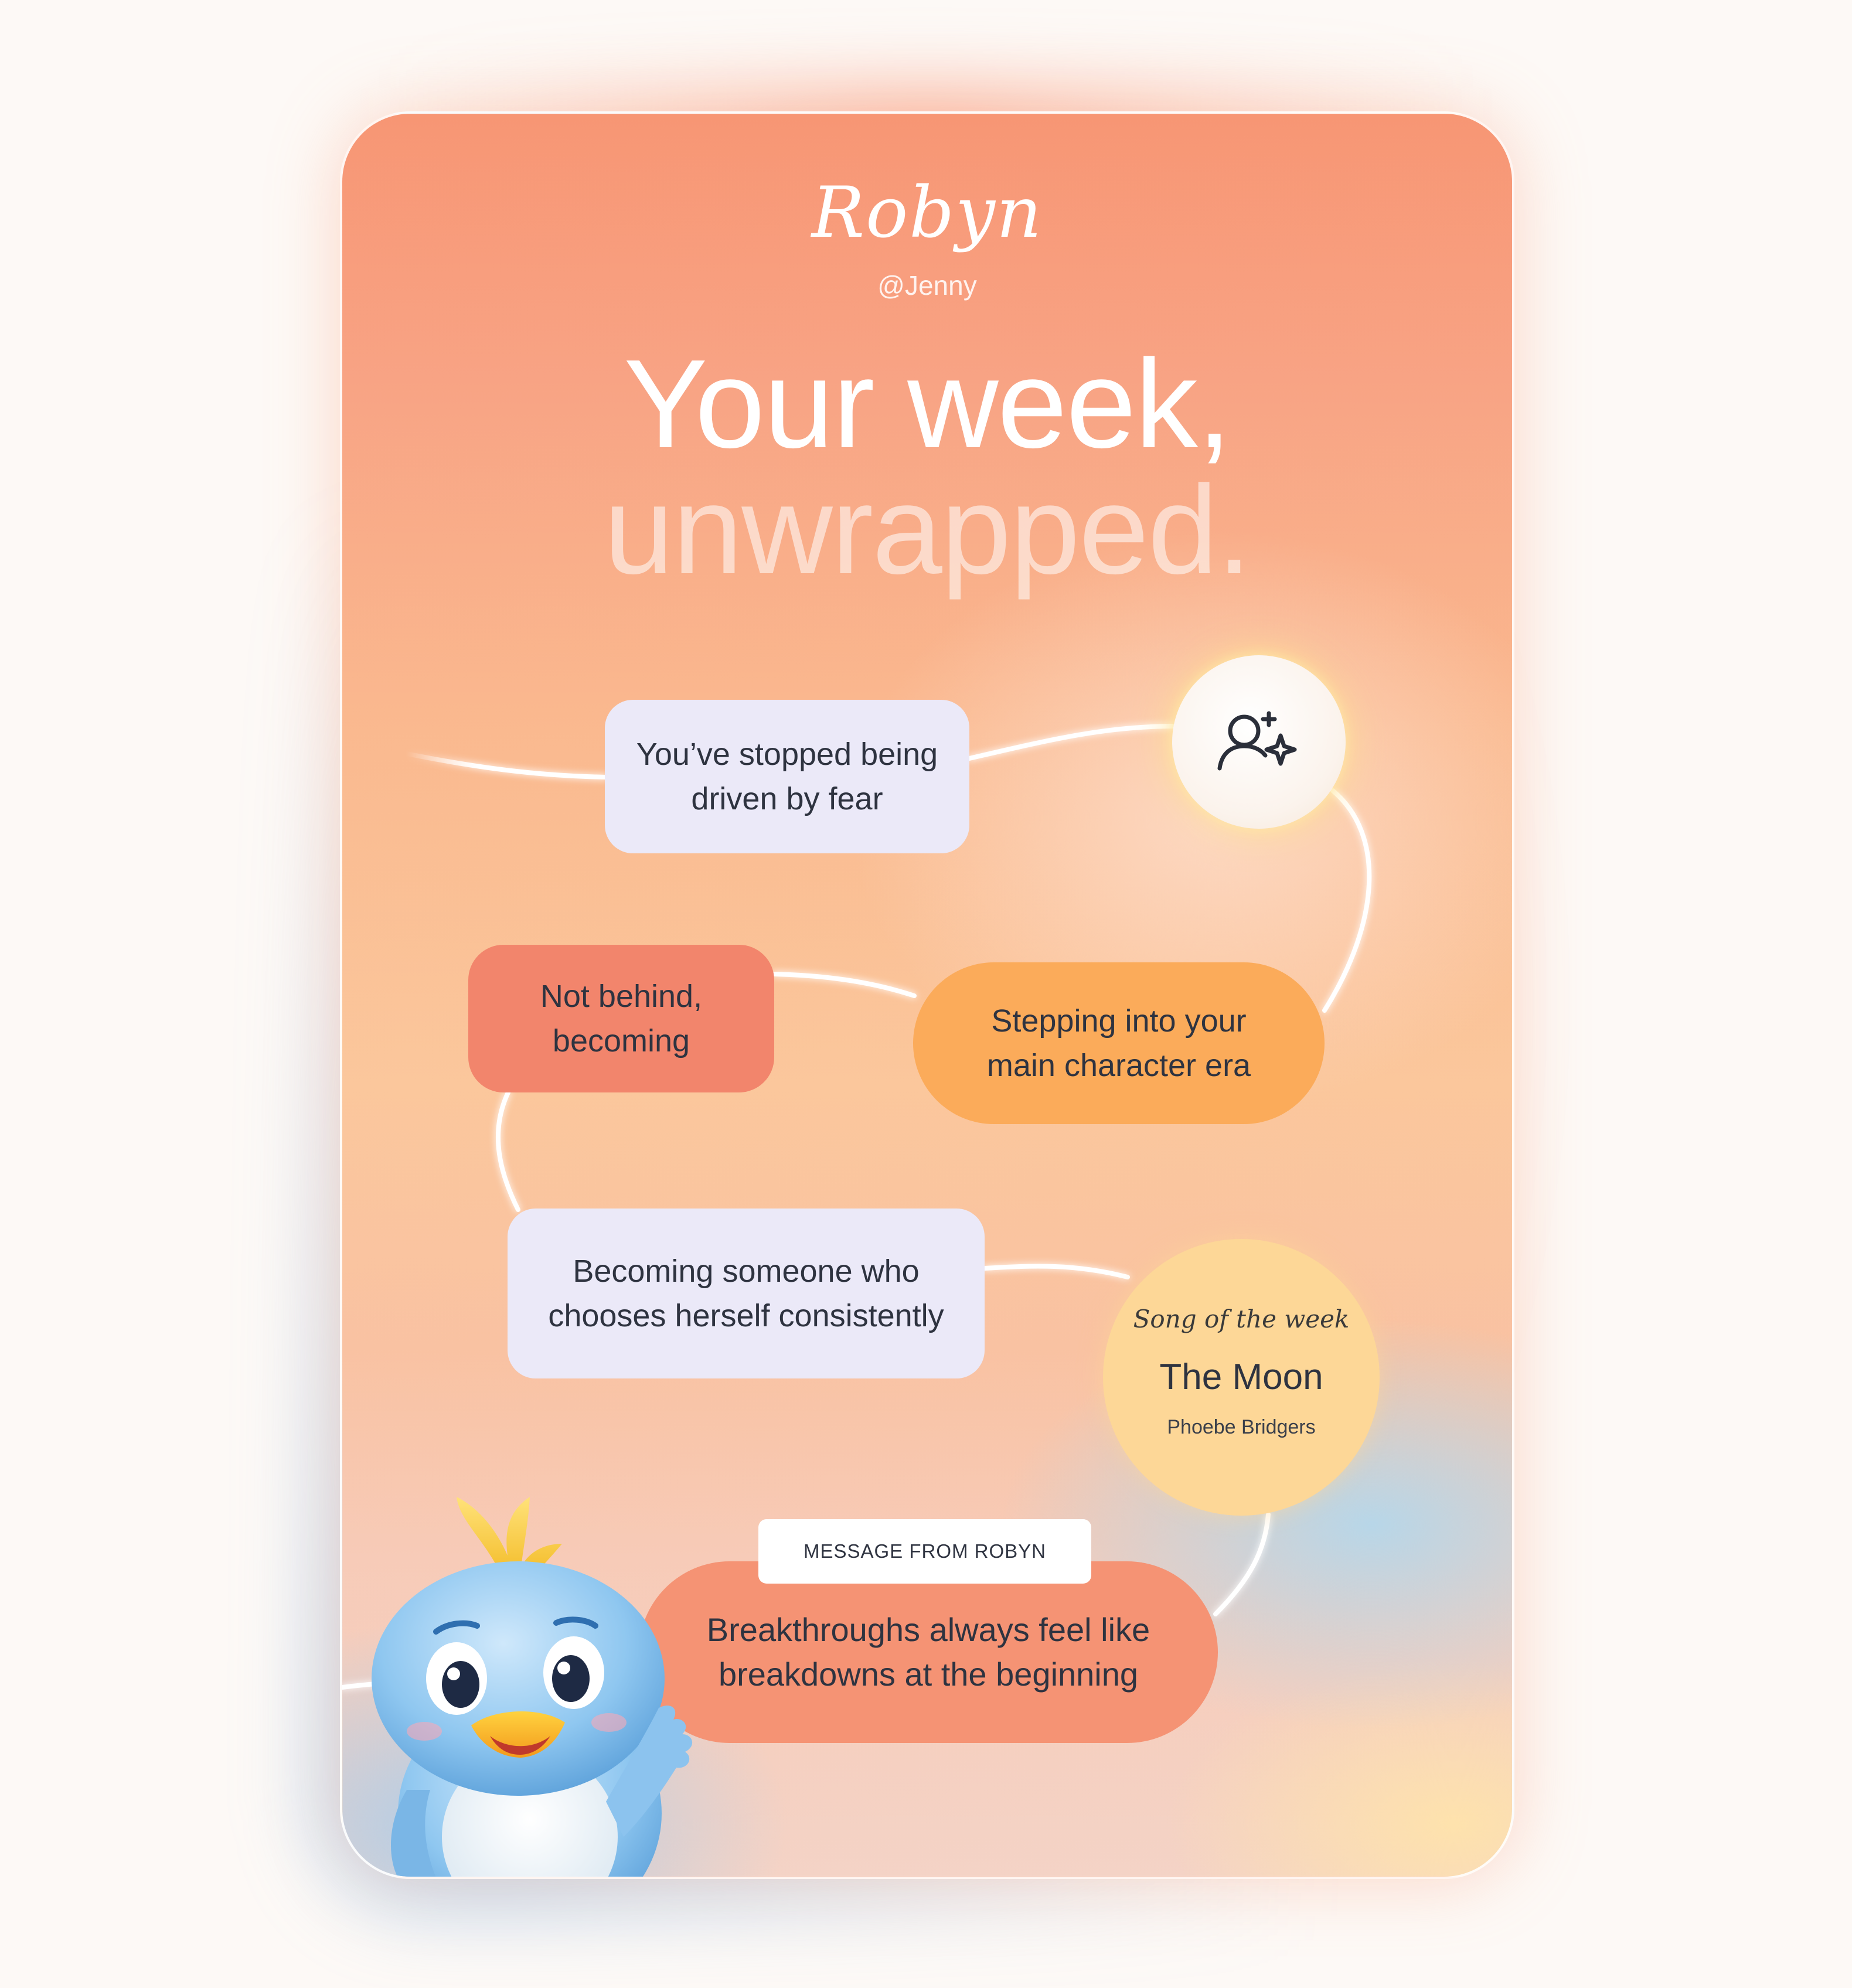  Describe the element at coordinates (1241, 1319) in the screenshot. I see `song-kicker: Song of the week` at that location.